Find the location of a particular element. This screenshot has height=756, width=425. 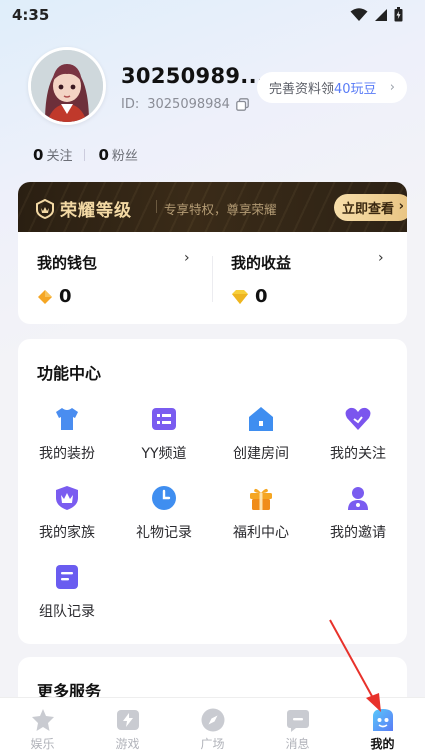

wallet-balance: 0 is located at coordinates (54, 296).